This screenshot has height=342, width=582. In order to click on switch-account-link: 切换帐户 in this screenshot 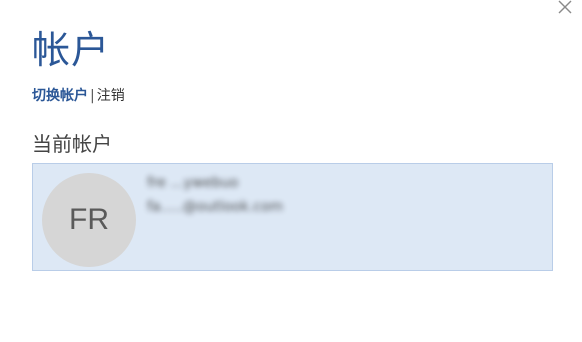, I will do `click(60, 96)`.